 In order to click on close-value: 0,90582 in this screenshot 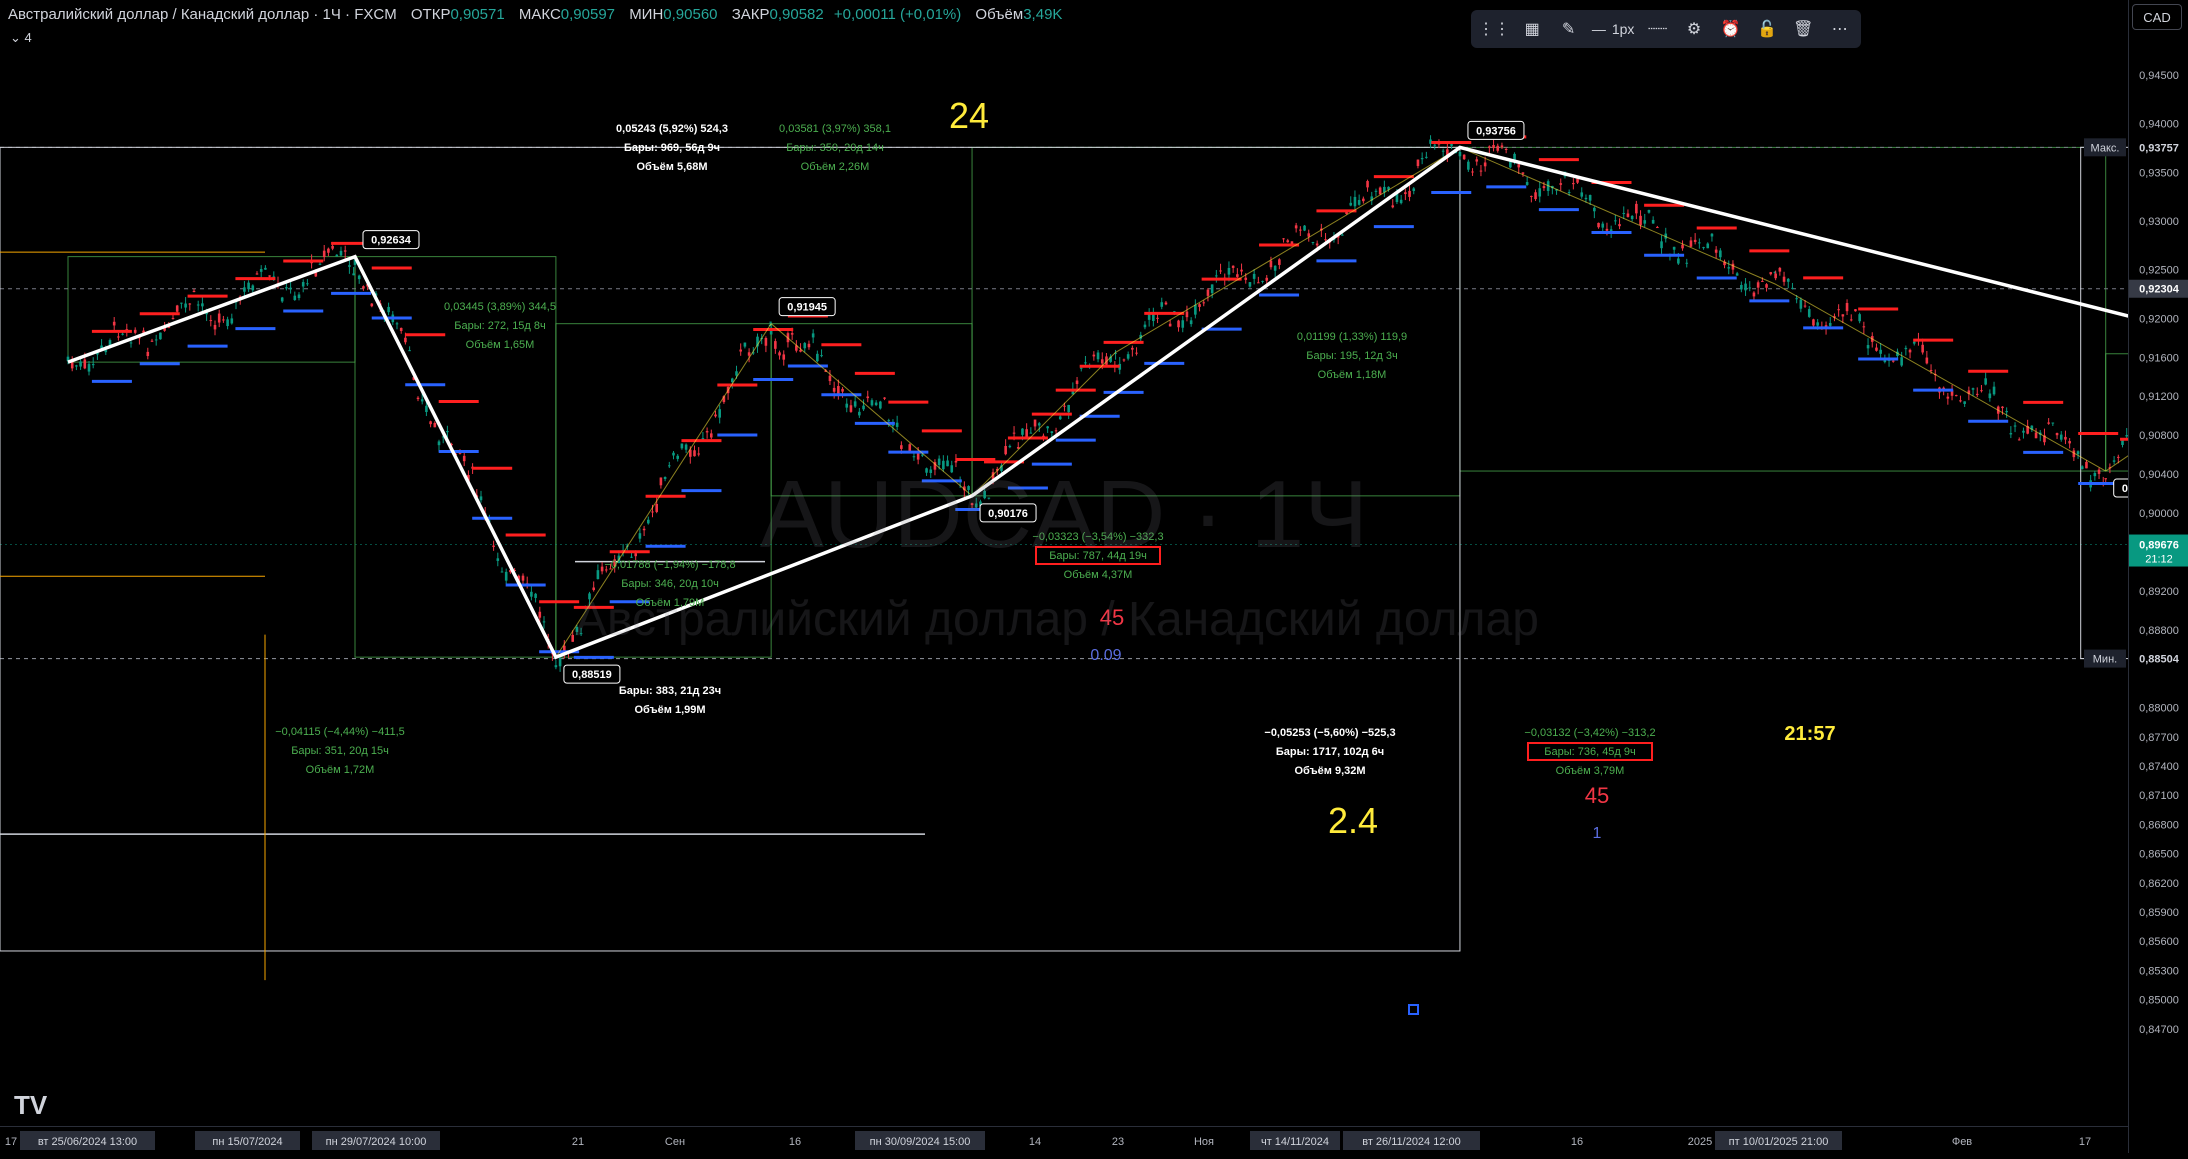, I will do `click(796, 14)`.